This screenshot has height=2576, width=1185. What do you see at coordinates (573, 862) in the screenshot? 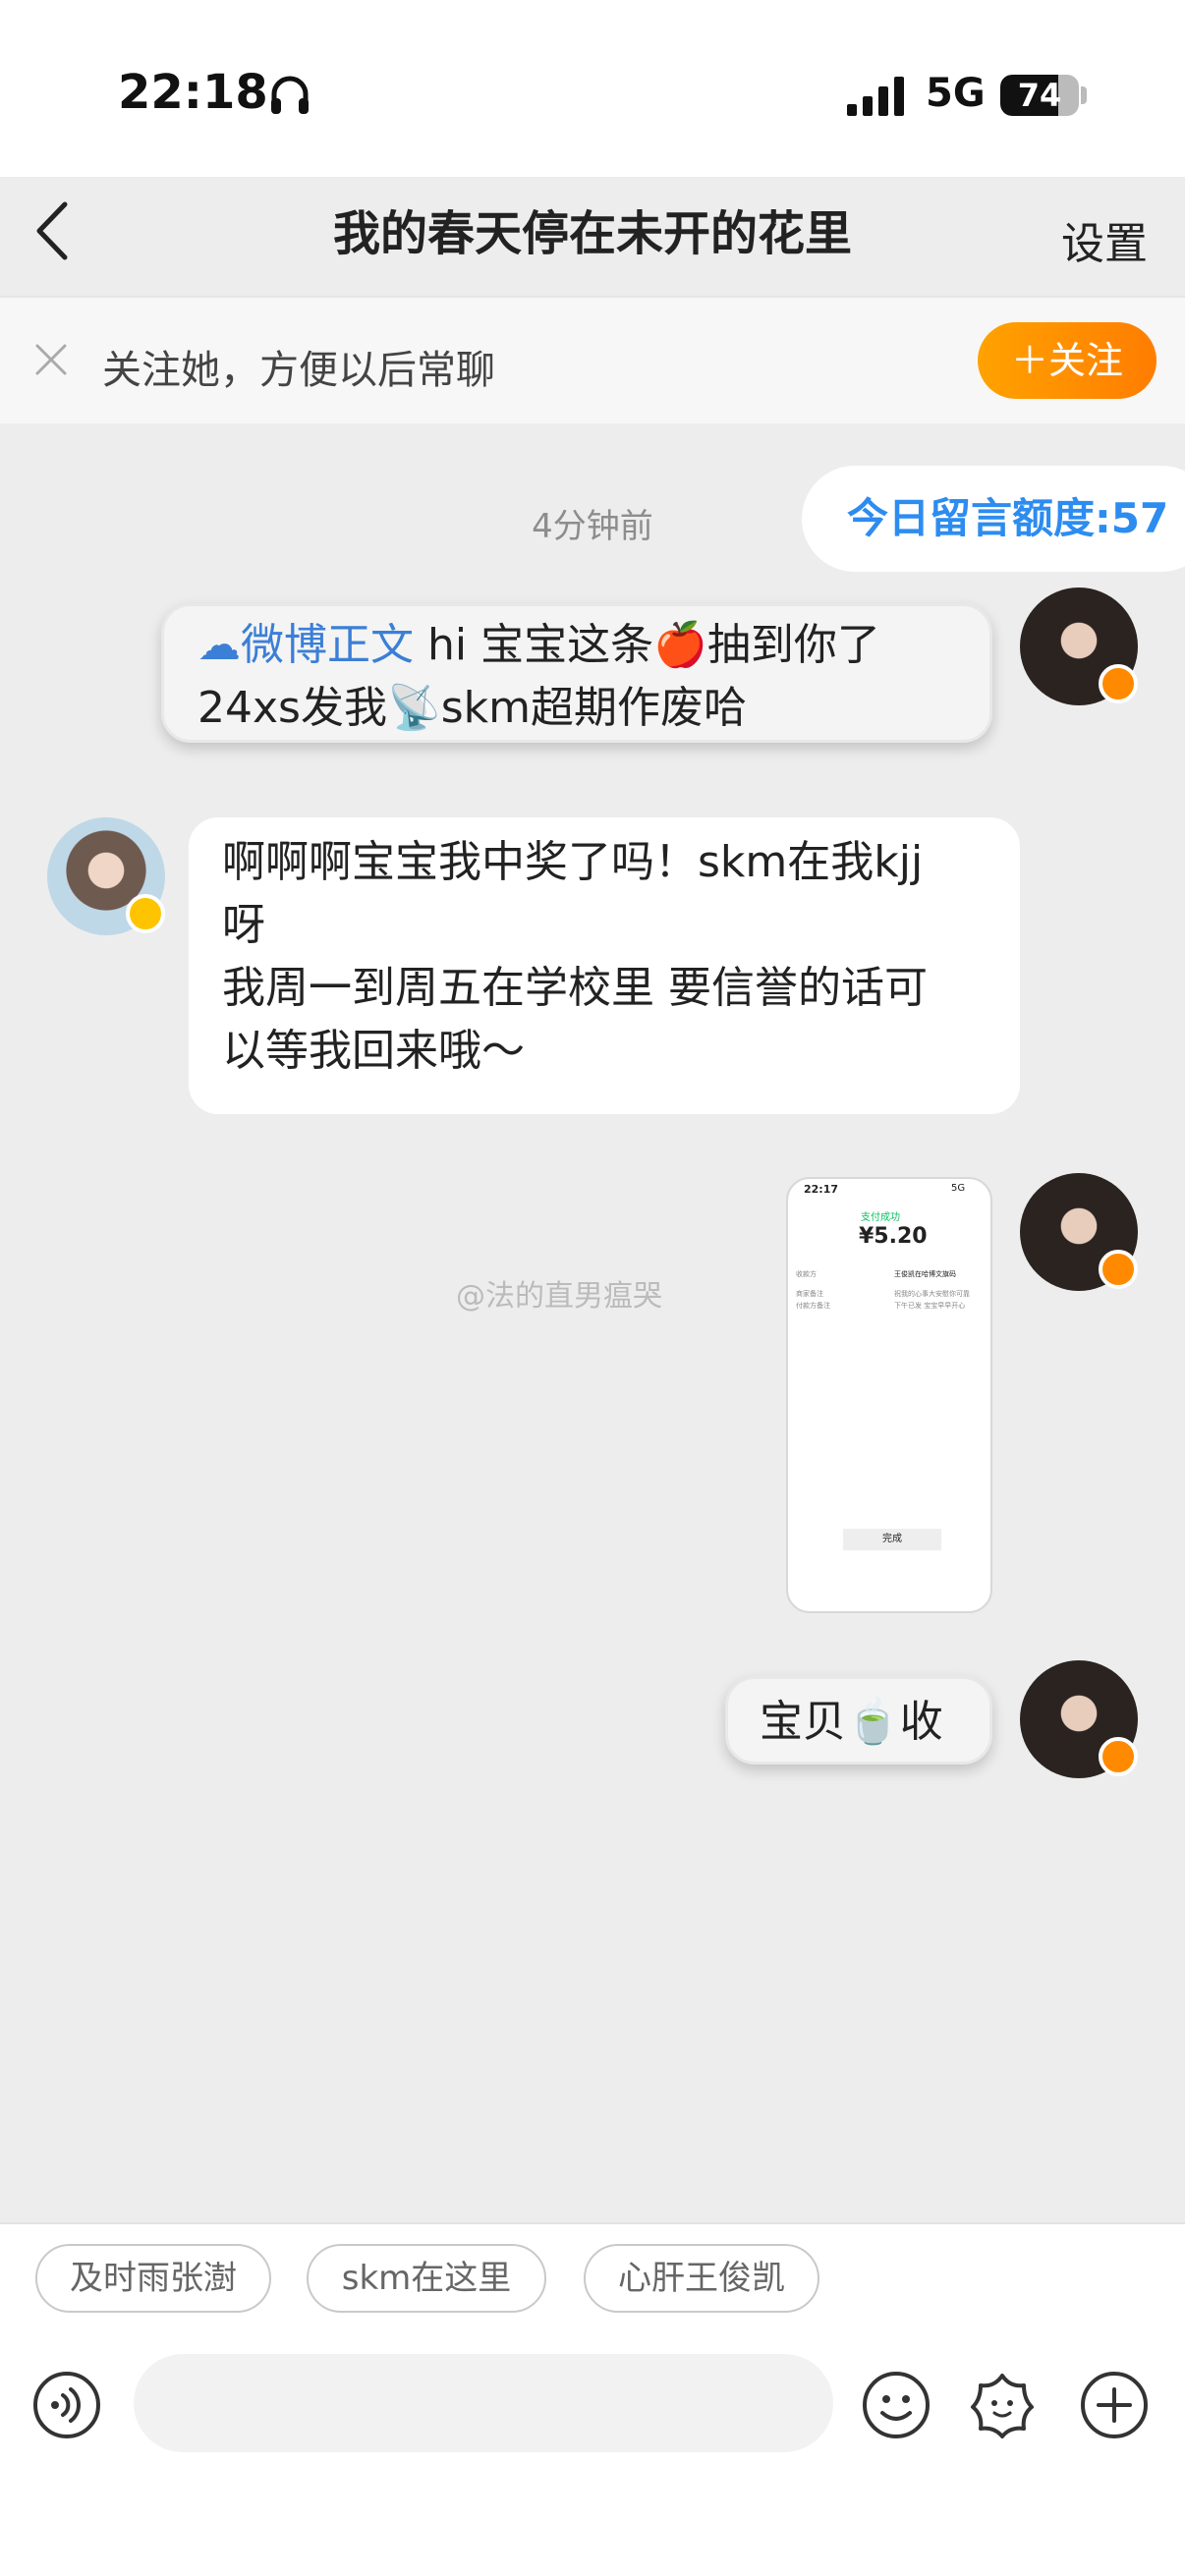
I see `message-text: 啊啊啊宝宝我中奖了吗！skm在我kjj` at bounding box center [573, 862].